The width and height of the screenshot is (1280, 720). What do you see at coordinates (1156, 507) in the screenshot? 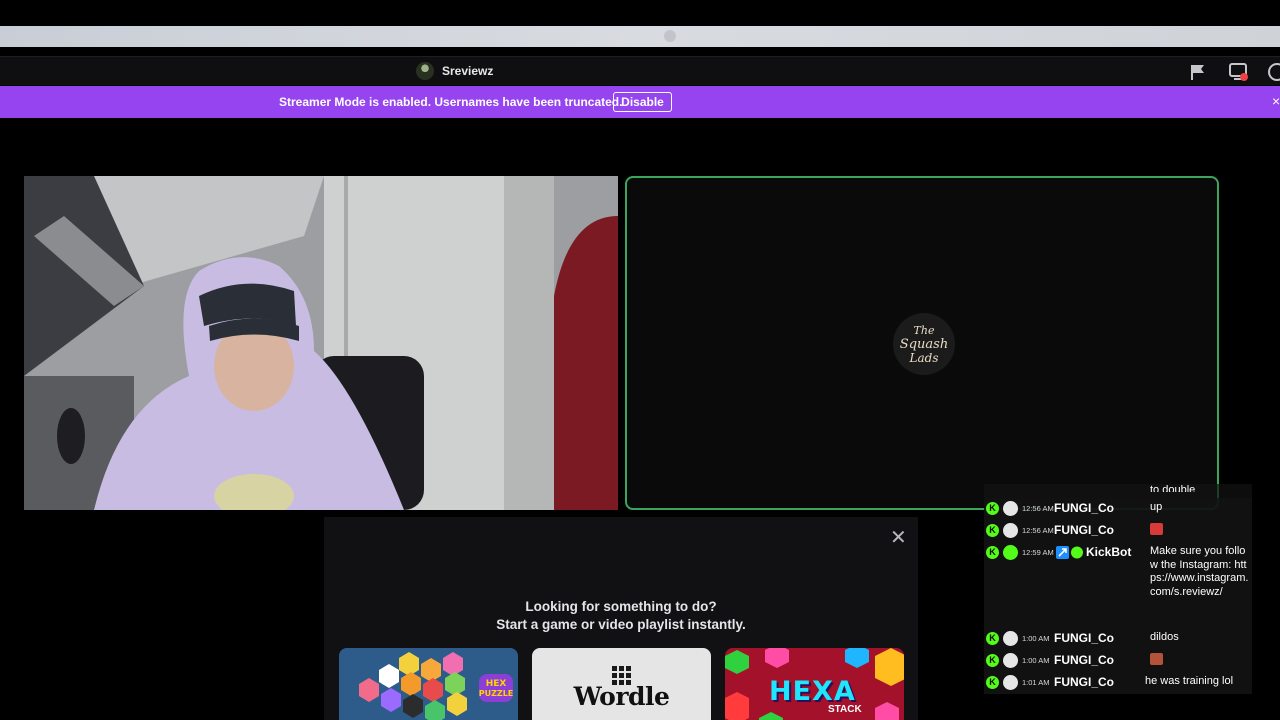
I see `chat-text: up` at bounding box center [1156, 507].